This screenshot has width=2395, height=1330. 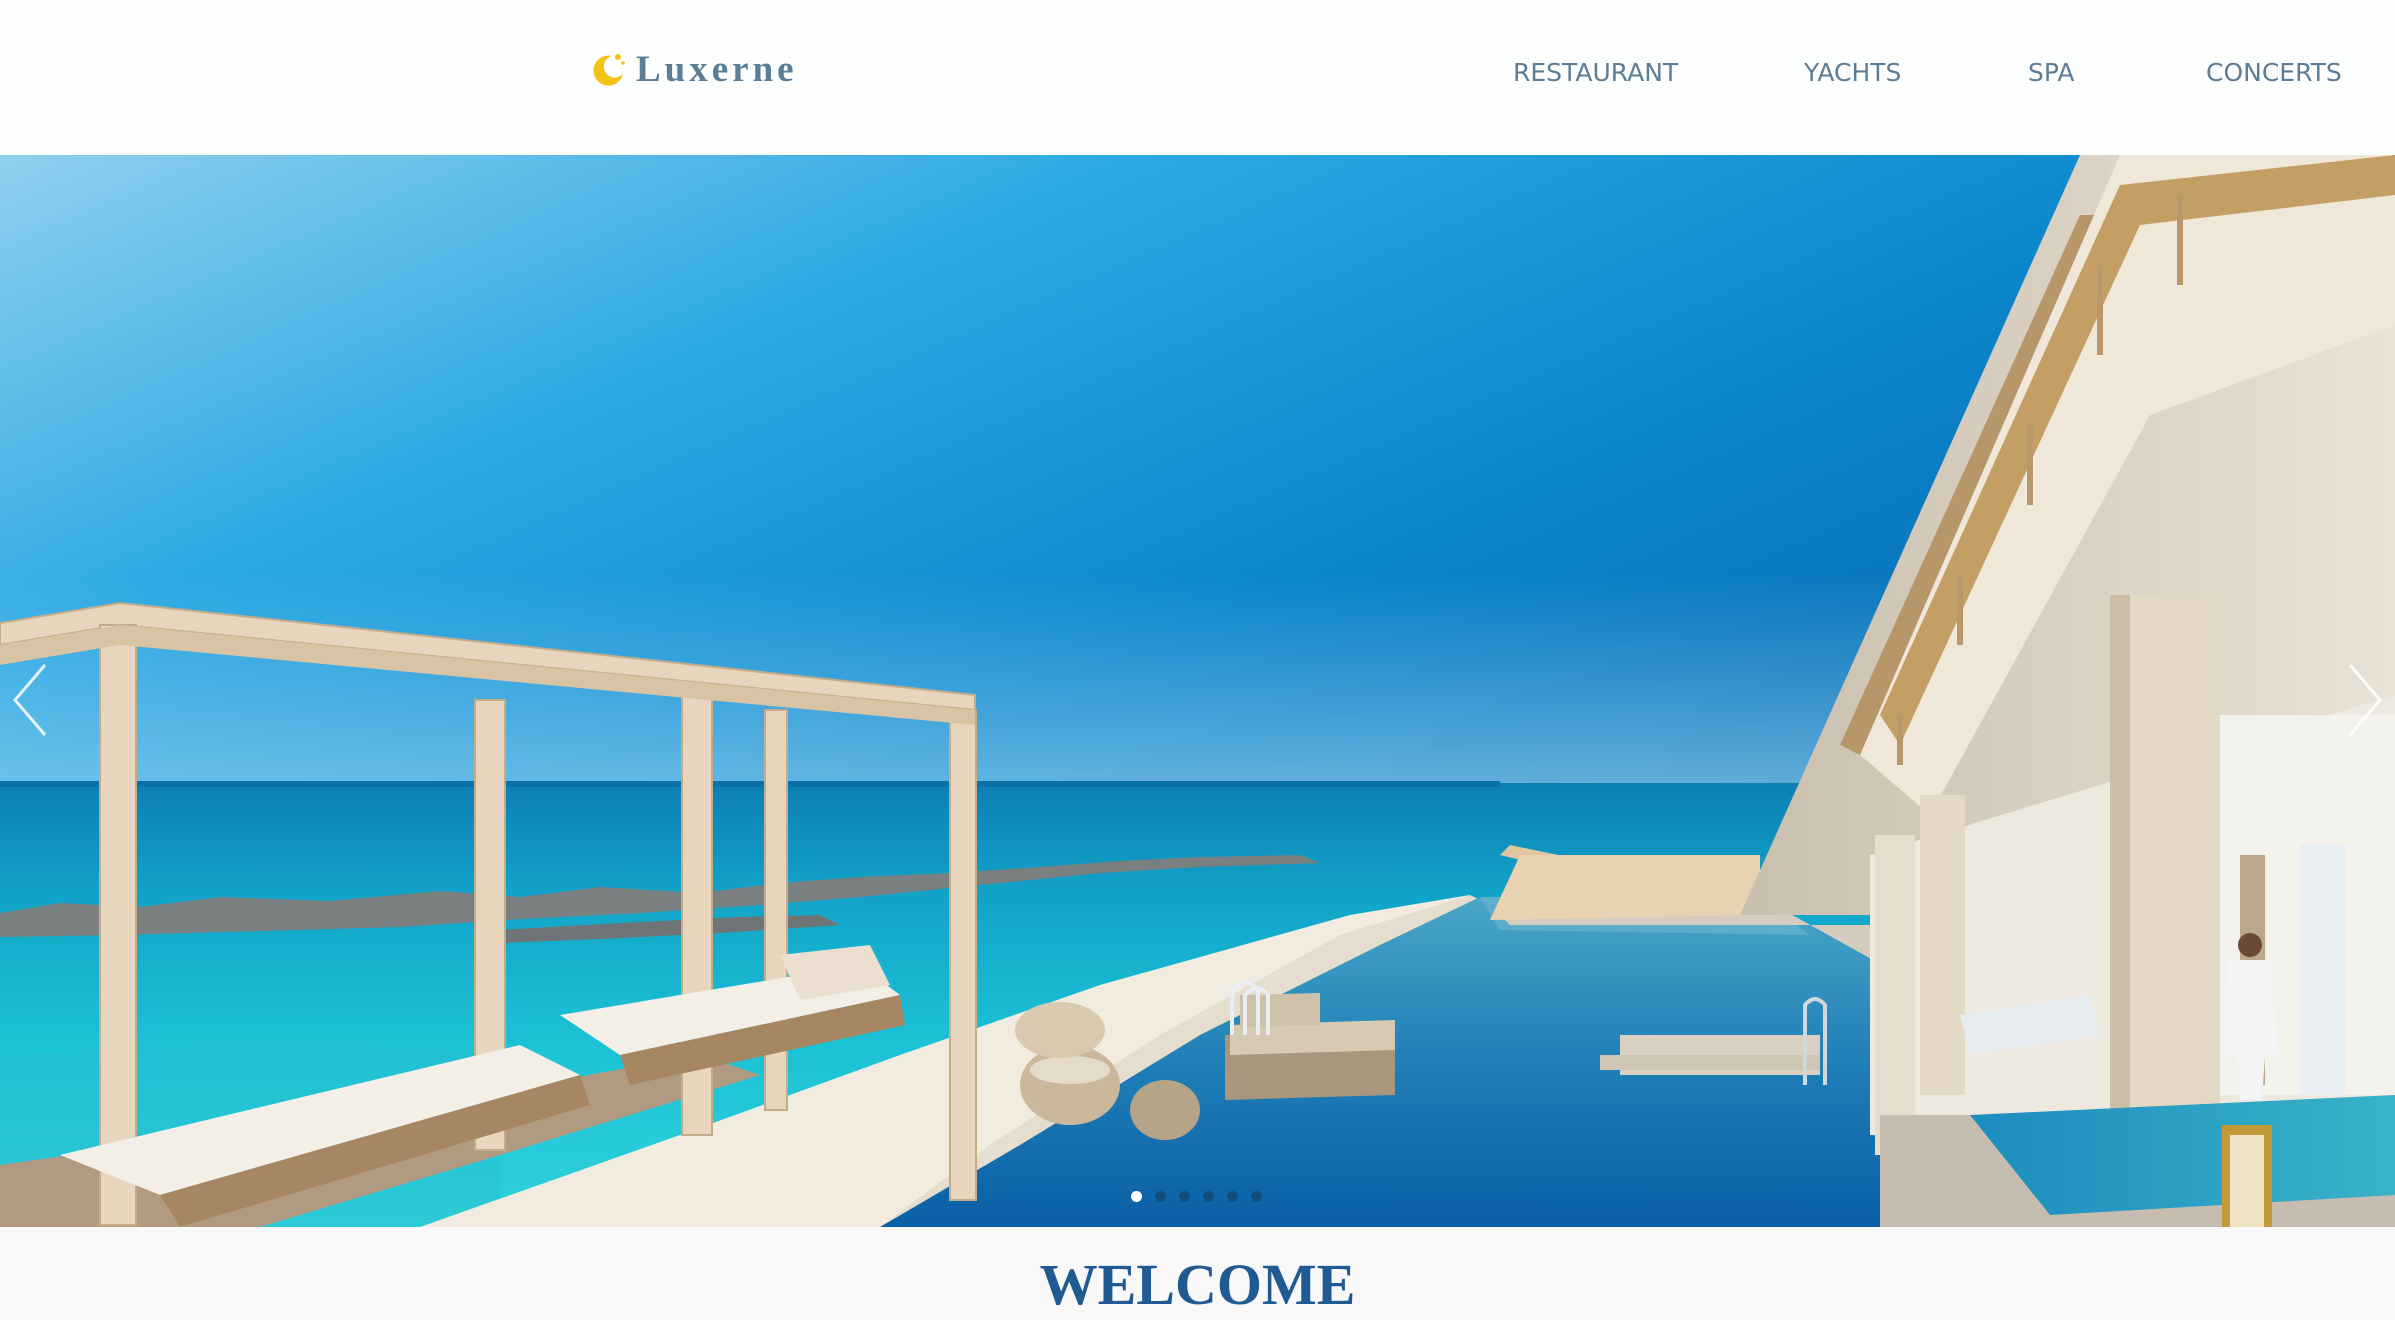 I want to click on welcome-section: WELCOME, so click(x=1197, y=1273).